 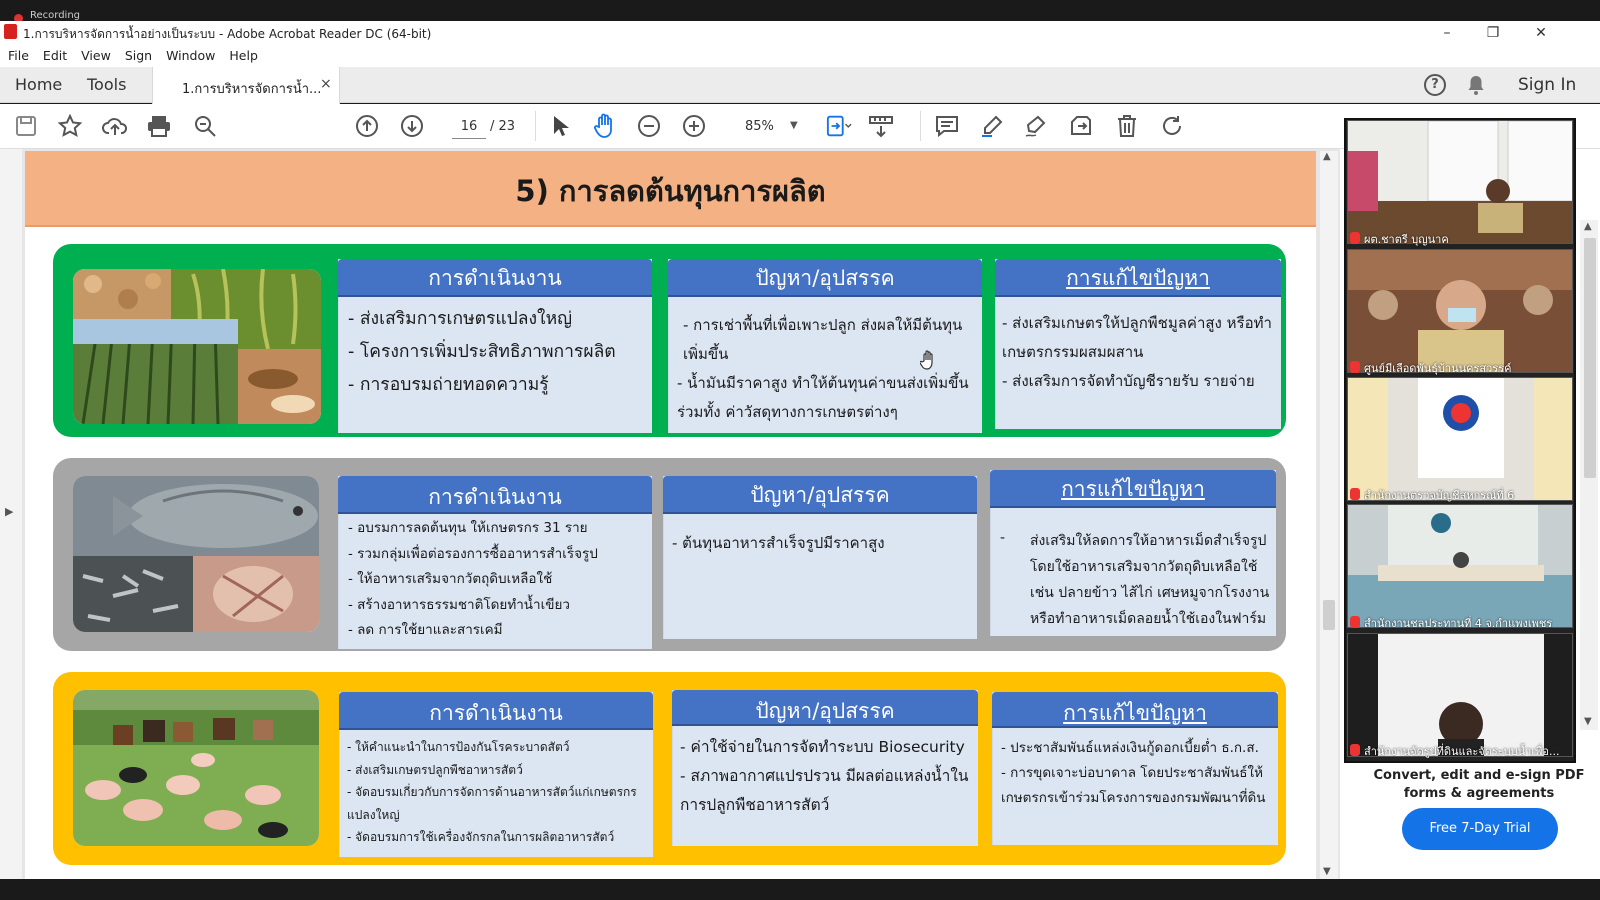 I want to click on fit-page-icon, so click(x=839, y=126).